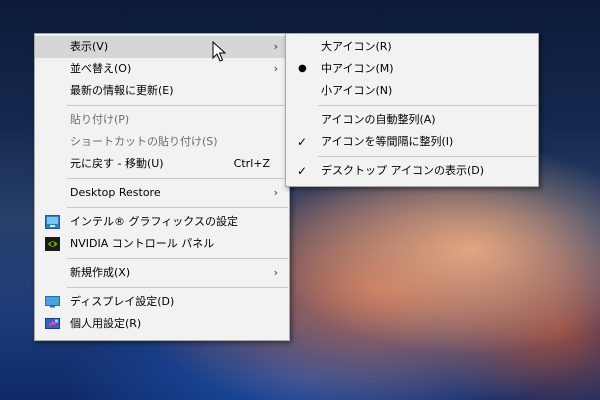 This screenshot has height=400, width=600. Describe the element at coordinates (106, 323) in the screenshot. I see `menu-item-label: 個人用設定(R)` at that location.